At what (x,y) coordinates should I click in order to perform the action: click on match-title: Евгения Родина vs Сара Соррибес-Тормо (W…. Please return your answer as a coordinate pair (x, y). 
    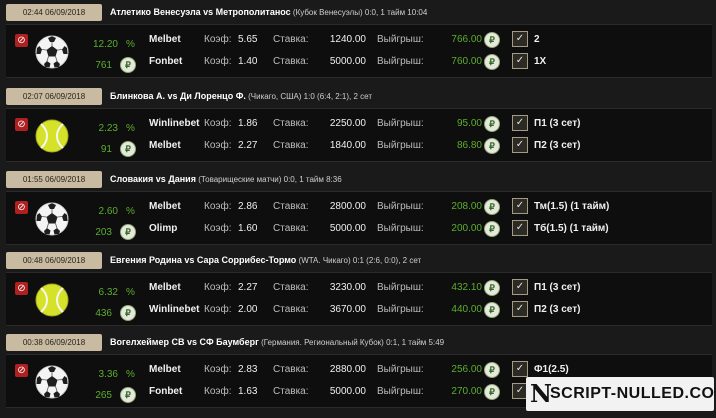
    Looking at the image, I should click on (265, 260).